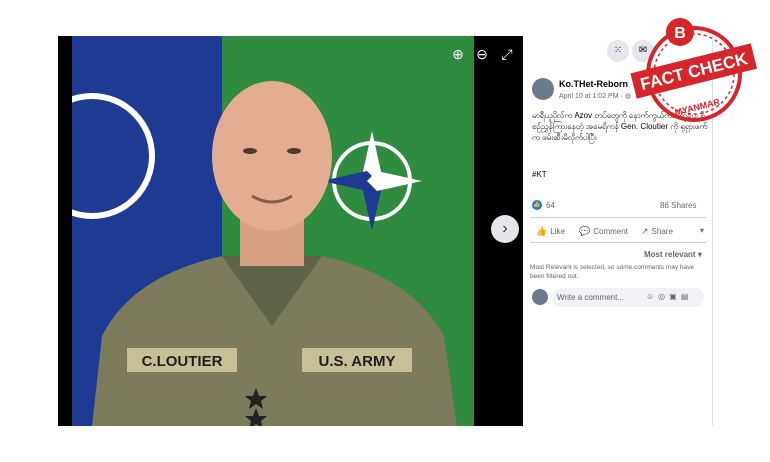 The image size is (770, 462). What do you see at coordinates (542, 231) in the screenshot?
I see `thumbs-up-icon: 👍` at bounding box center [542, 231].